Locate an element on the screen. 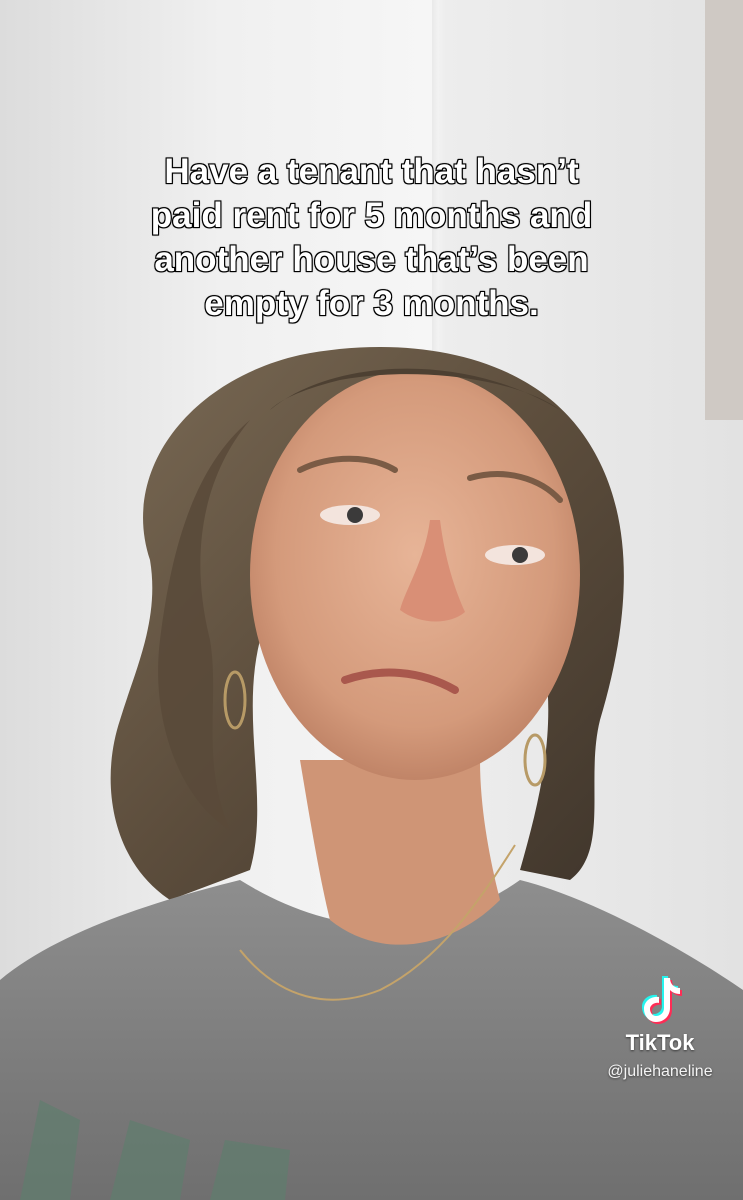 The height and width of the screenshot is (1200, 743). earring-right is located at coordinates (535, 760).